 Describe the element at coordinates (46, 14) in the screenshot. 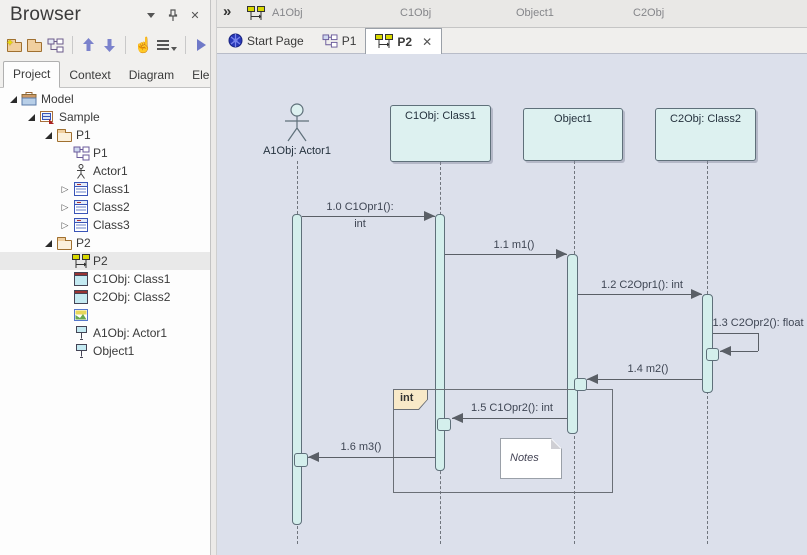

I see `panel-title: Browser` at that location.